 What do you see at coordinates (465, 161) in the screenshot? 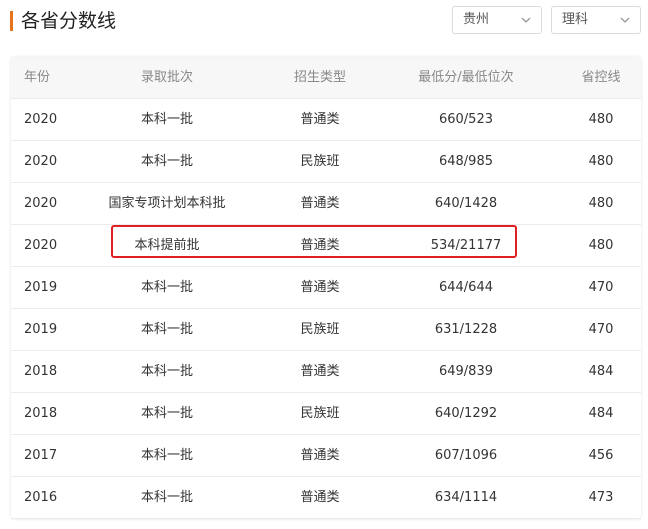
I see `cell-min-score: 648/985` at bounding box center [465, 161].